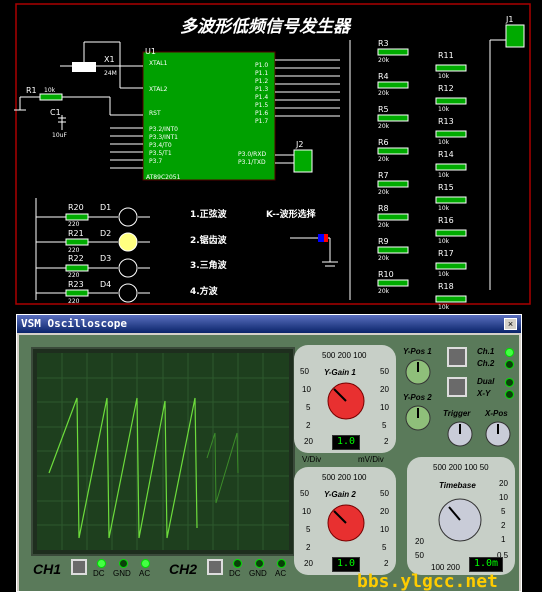 This screenshot has height=592, width=542. What do you see at coordinates (76, 207) in the screenshot?
I see `led-resistor-label: R20` at bounding box center [76, 207].